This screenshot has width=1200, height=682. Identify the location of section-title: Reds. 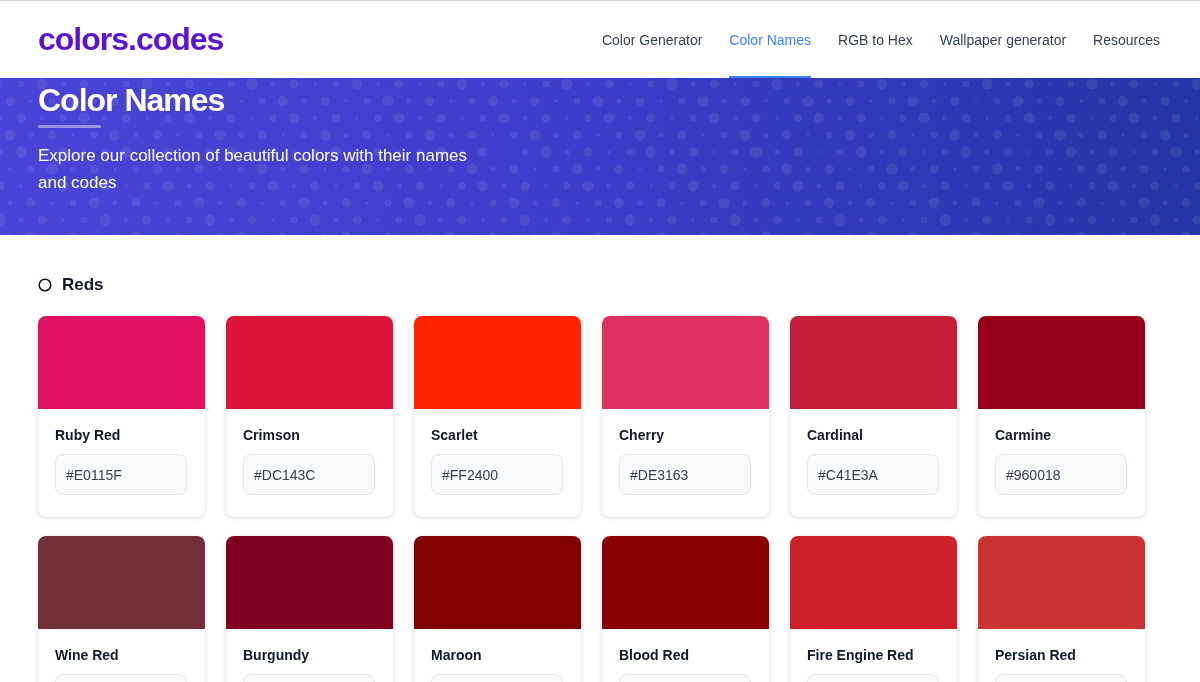
(83, 285).